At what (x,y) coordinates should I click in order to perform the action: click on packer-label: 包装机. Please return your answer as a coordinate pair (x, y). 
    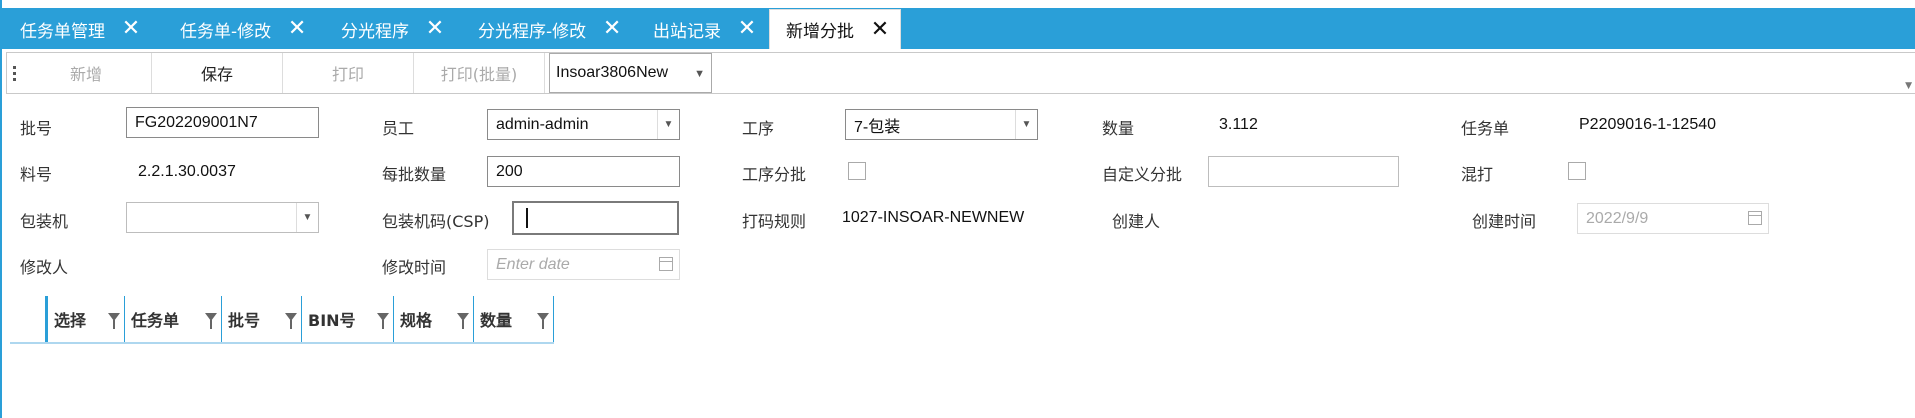
    Looking at the image, I should click on (44, 221).